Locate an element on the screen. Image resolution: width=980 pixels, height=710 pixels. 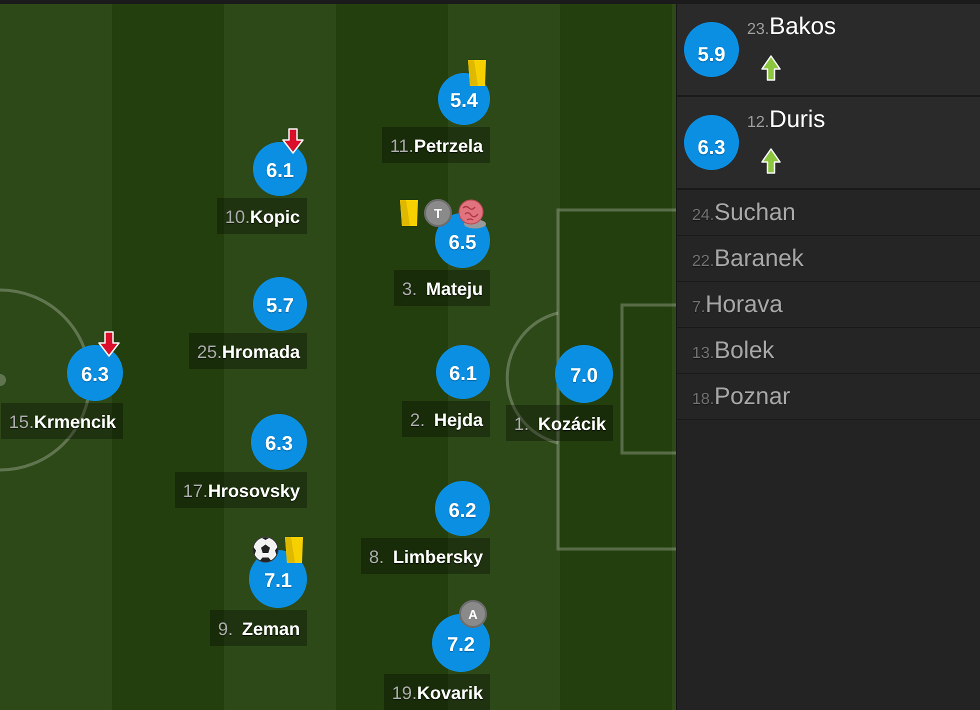
player-name: Kopic is located at coordinates (275, 217).